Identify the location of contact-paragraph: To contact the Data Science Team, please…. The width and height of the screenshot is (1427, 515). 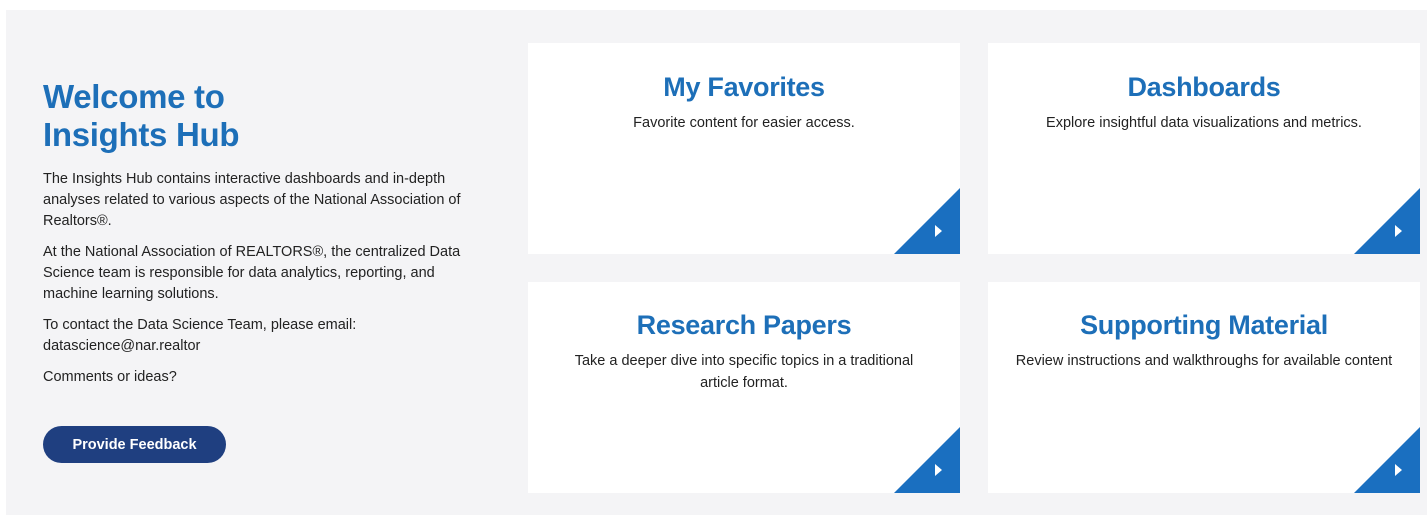
(200, 335).